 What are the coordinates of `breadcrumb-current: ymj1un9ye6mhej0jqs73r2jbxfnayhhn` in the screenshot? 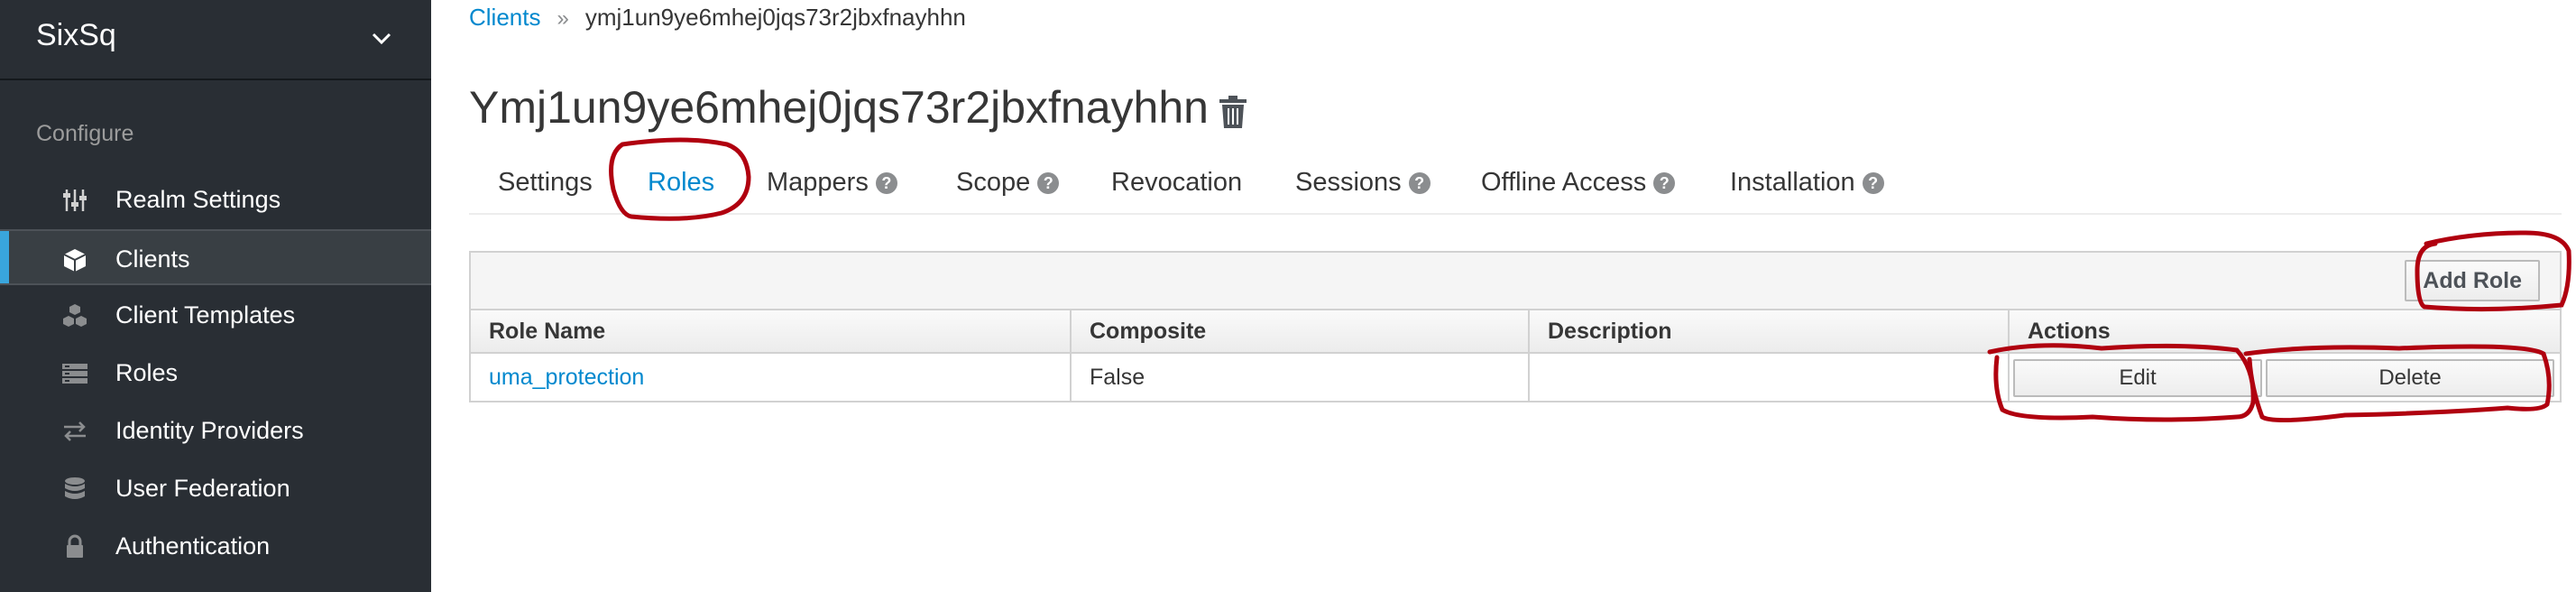 It's located at (775, 17).